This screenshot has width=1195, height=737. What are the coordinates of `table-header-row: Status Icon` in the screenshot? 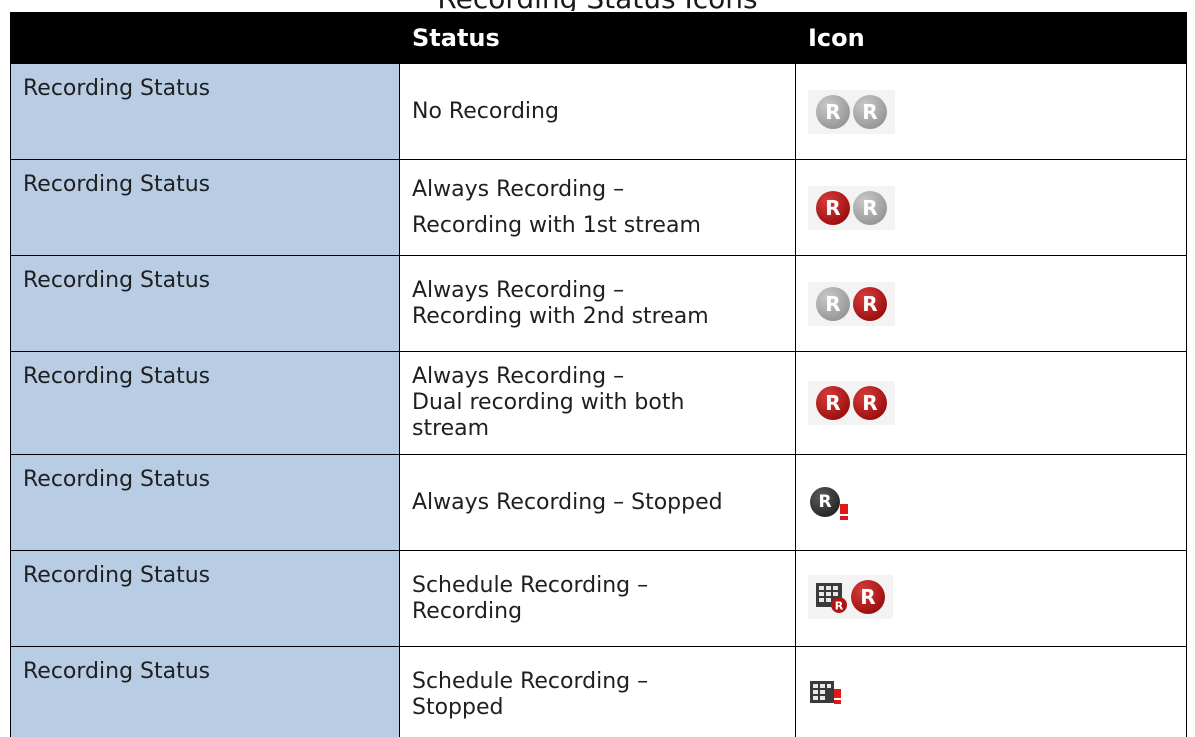 It's located at (598, 38).